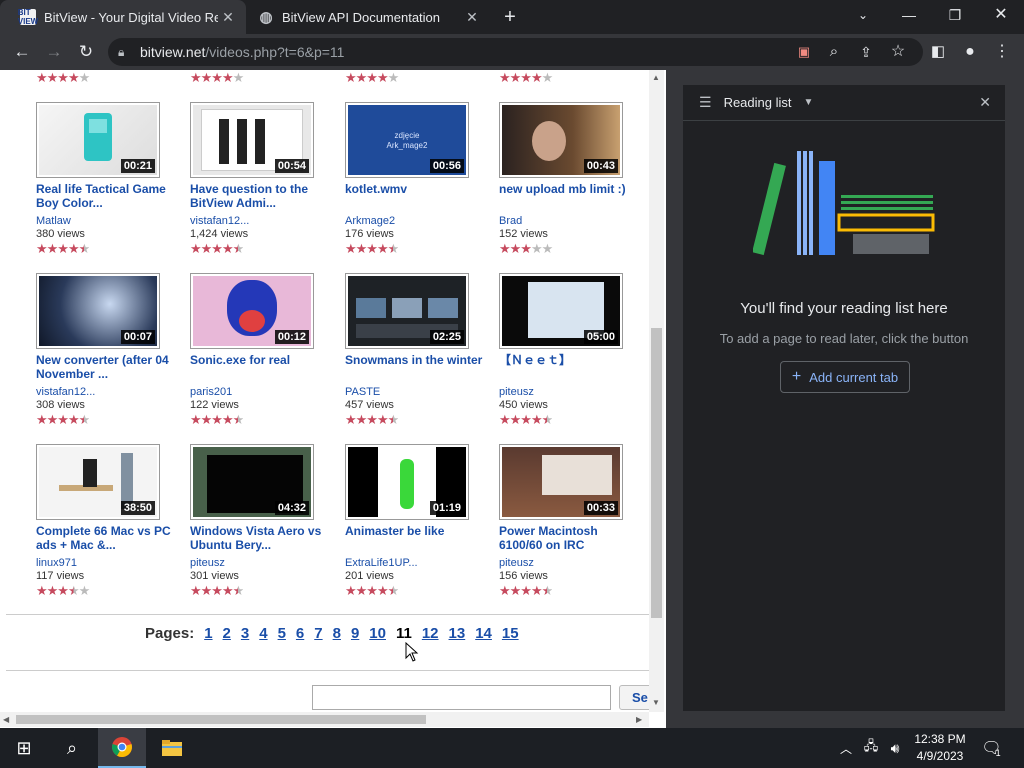 This screenshot has width=1024, height=768. What do you see at coordinates (1002, 52) in the screenshot?
I see `menu-icon: ⋮` at bounding box center [1002, 52].